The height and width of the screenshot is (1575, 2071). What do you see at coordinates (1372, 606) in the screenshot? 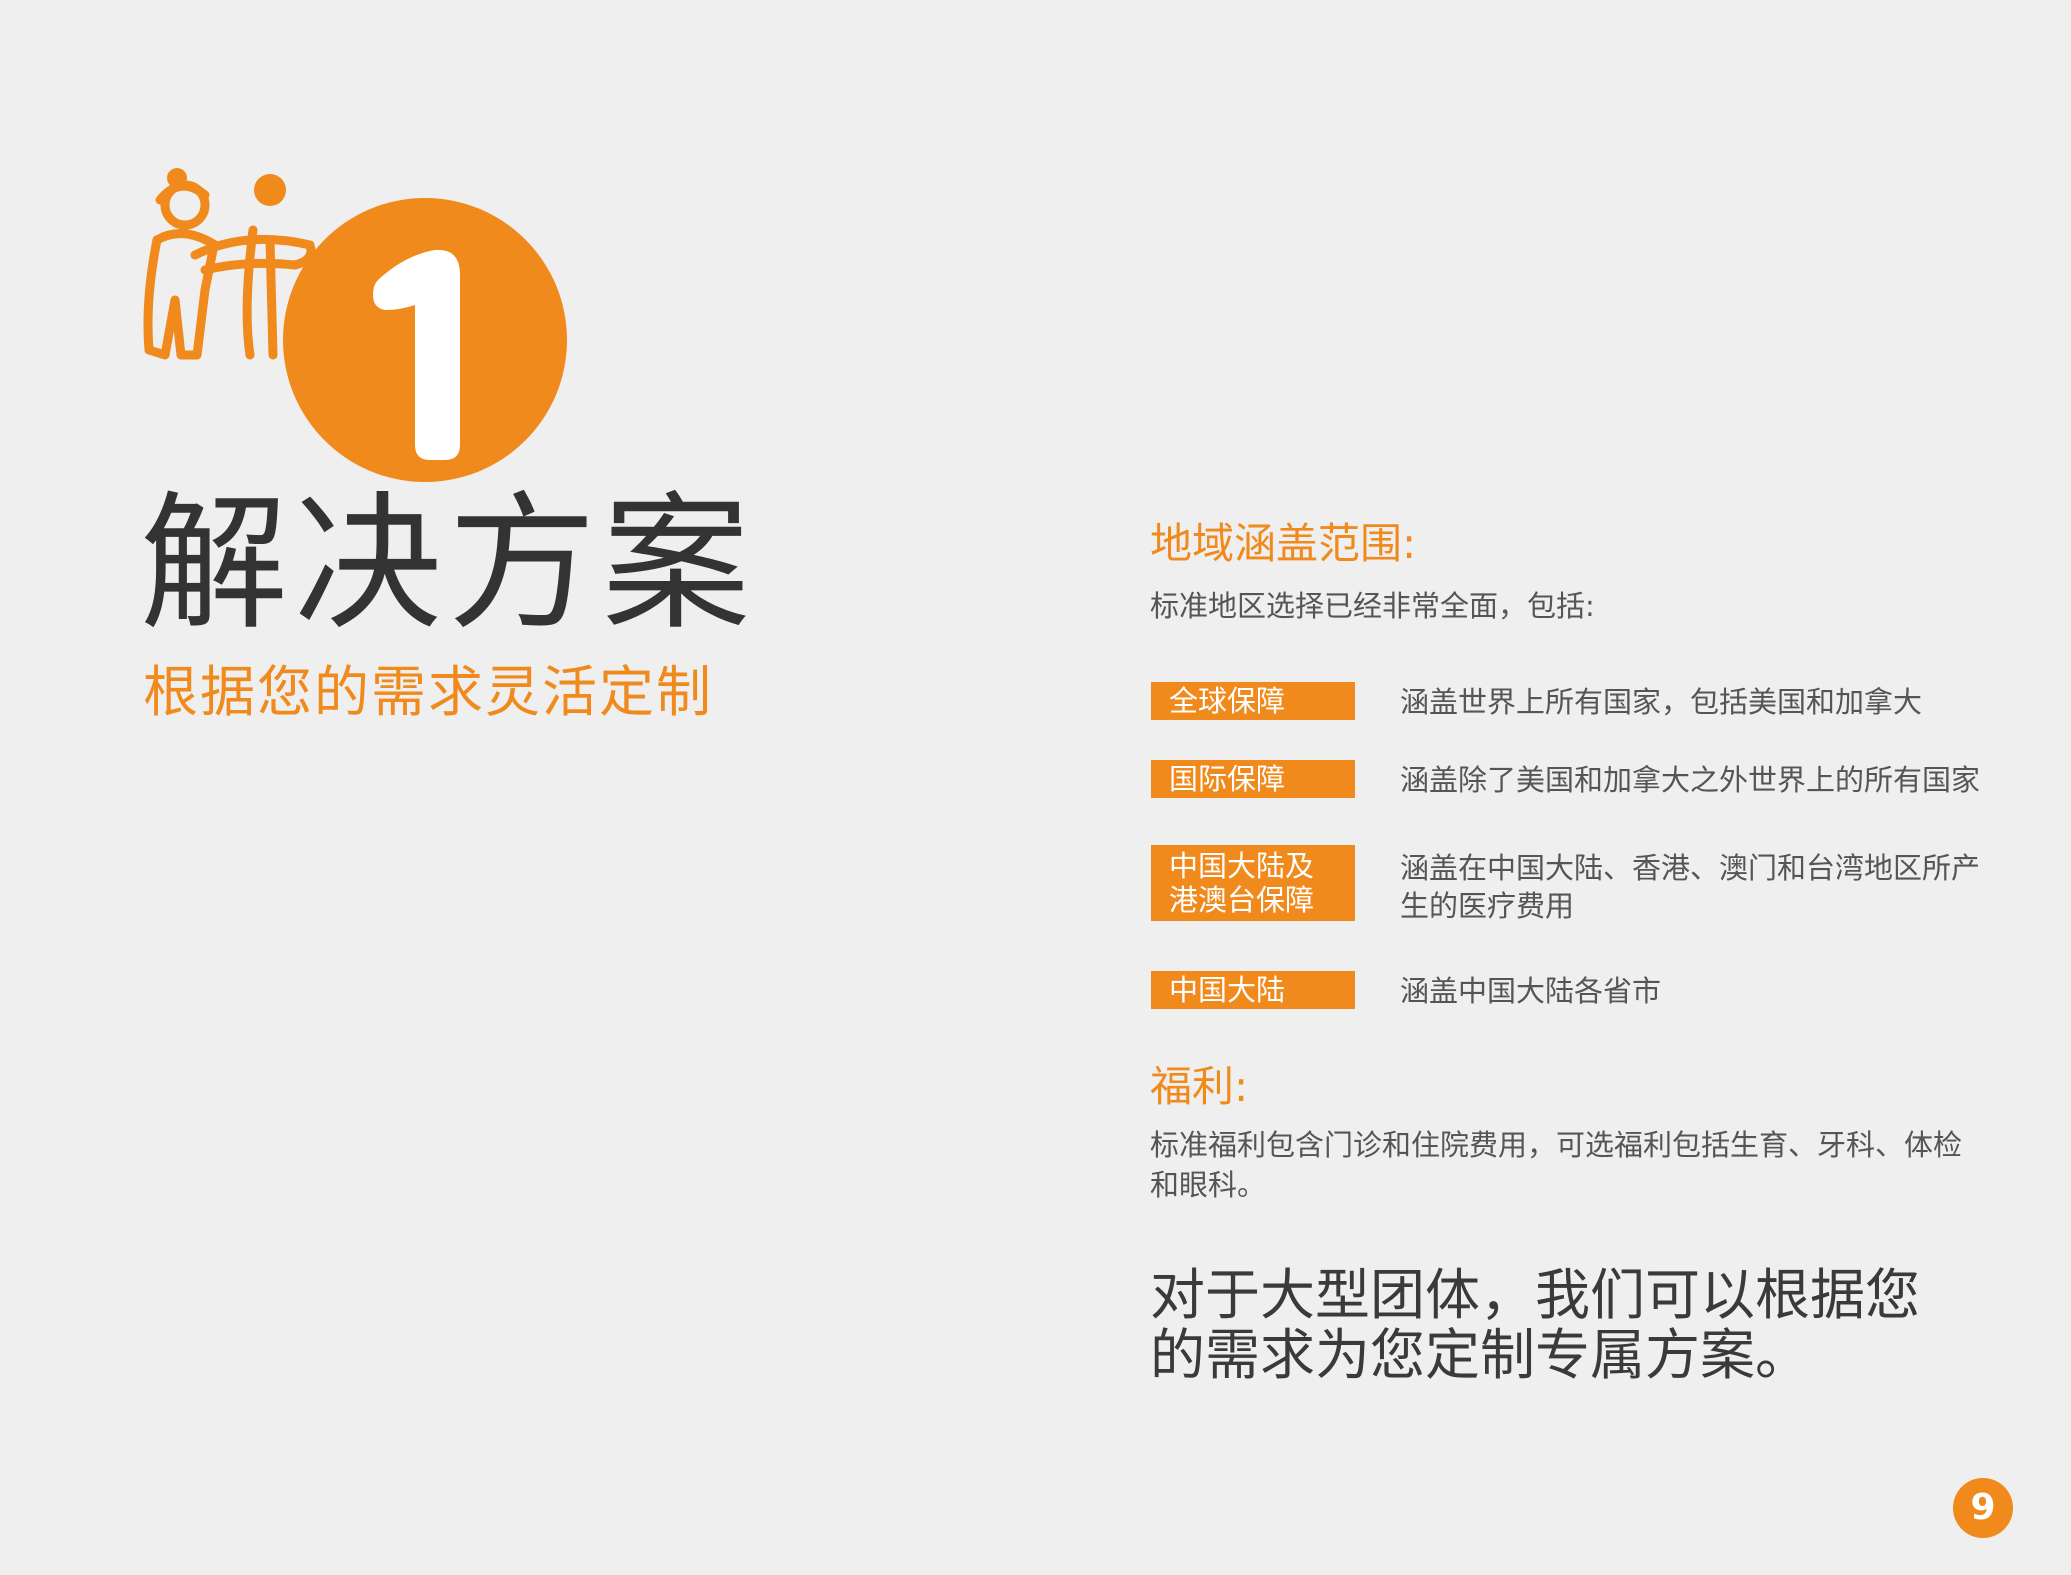
I see `coverage-intro: 标准地区选择已经非常全面，包括:` at bounding box center [1372, 606].